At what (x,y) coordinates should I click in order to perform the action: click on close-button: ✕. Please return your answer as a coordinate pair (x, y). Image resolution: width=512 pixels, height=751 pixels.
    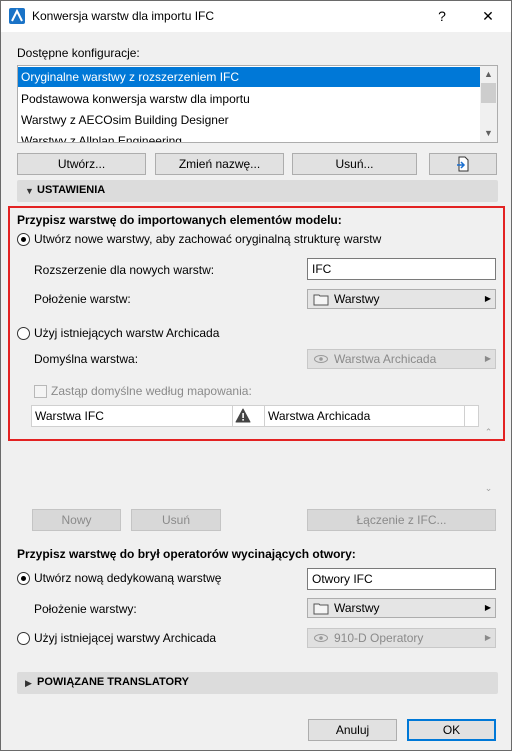
    Looking at the image, I should click on (488, 16).